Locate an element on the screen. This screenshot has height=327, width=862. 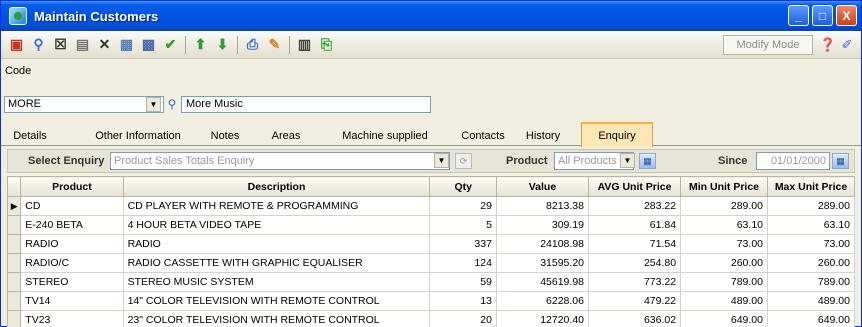
cell-avg-unit-price: 283.22 is located at coordinates (634, 206).